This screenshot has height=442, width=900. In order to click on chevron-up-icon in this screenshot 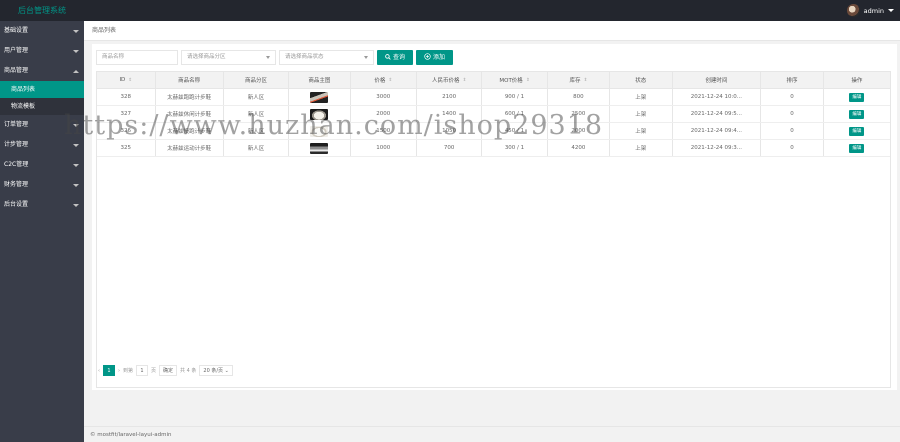, I will do `click(76, 71)`.